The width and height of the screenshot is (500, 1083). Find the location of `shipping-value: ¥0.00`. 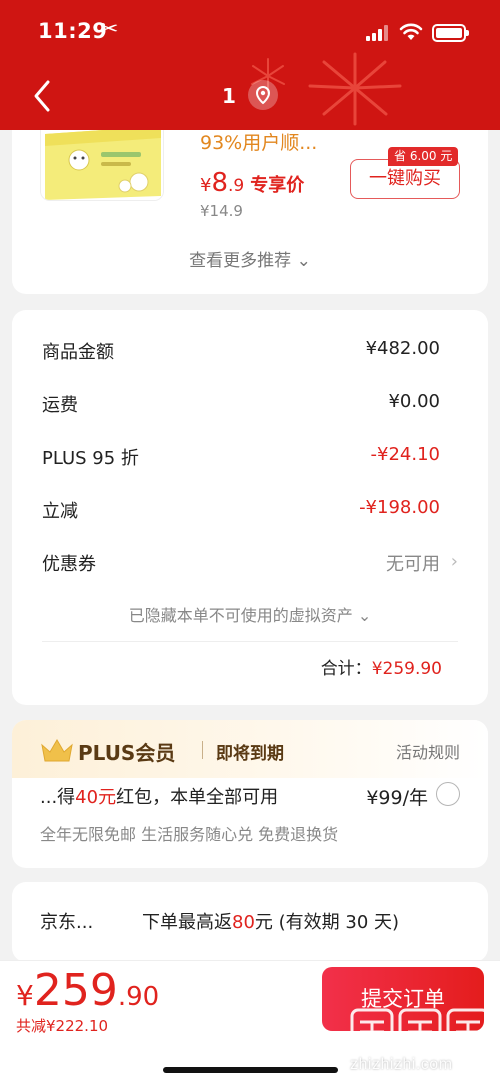

shipping-value: ¥0.00 is located at coordinates (414, 401).